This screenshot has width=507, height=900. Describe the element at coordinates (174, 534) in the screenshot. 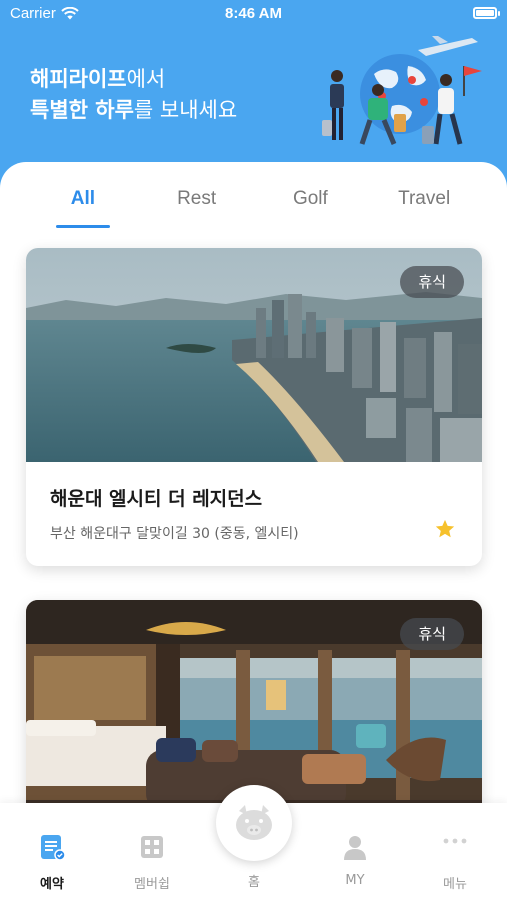

I see `listing-address: 부산 해운대구 달맞이길 30 (중동, 엘시티)` at that location.